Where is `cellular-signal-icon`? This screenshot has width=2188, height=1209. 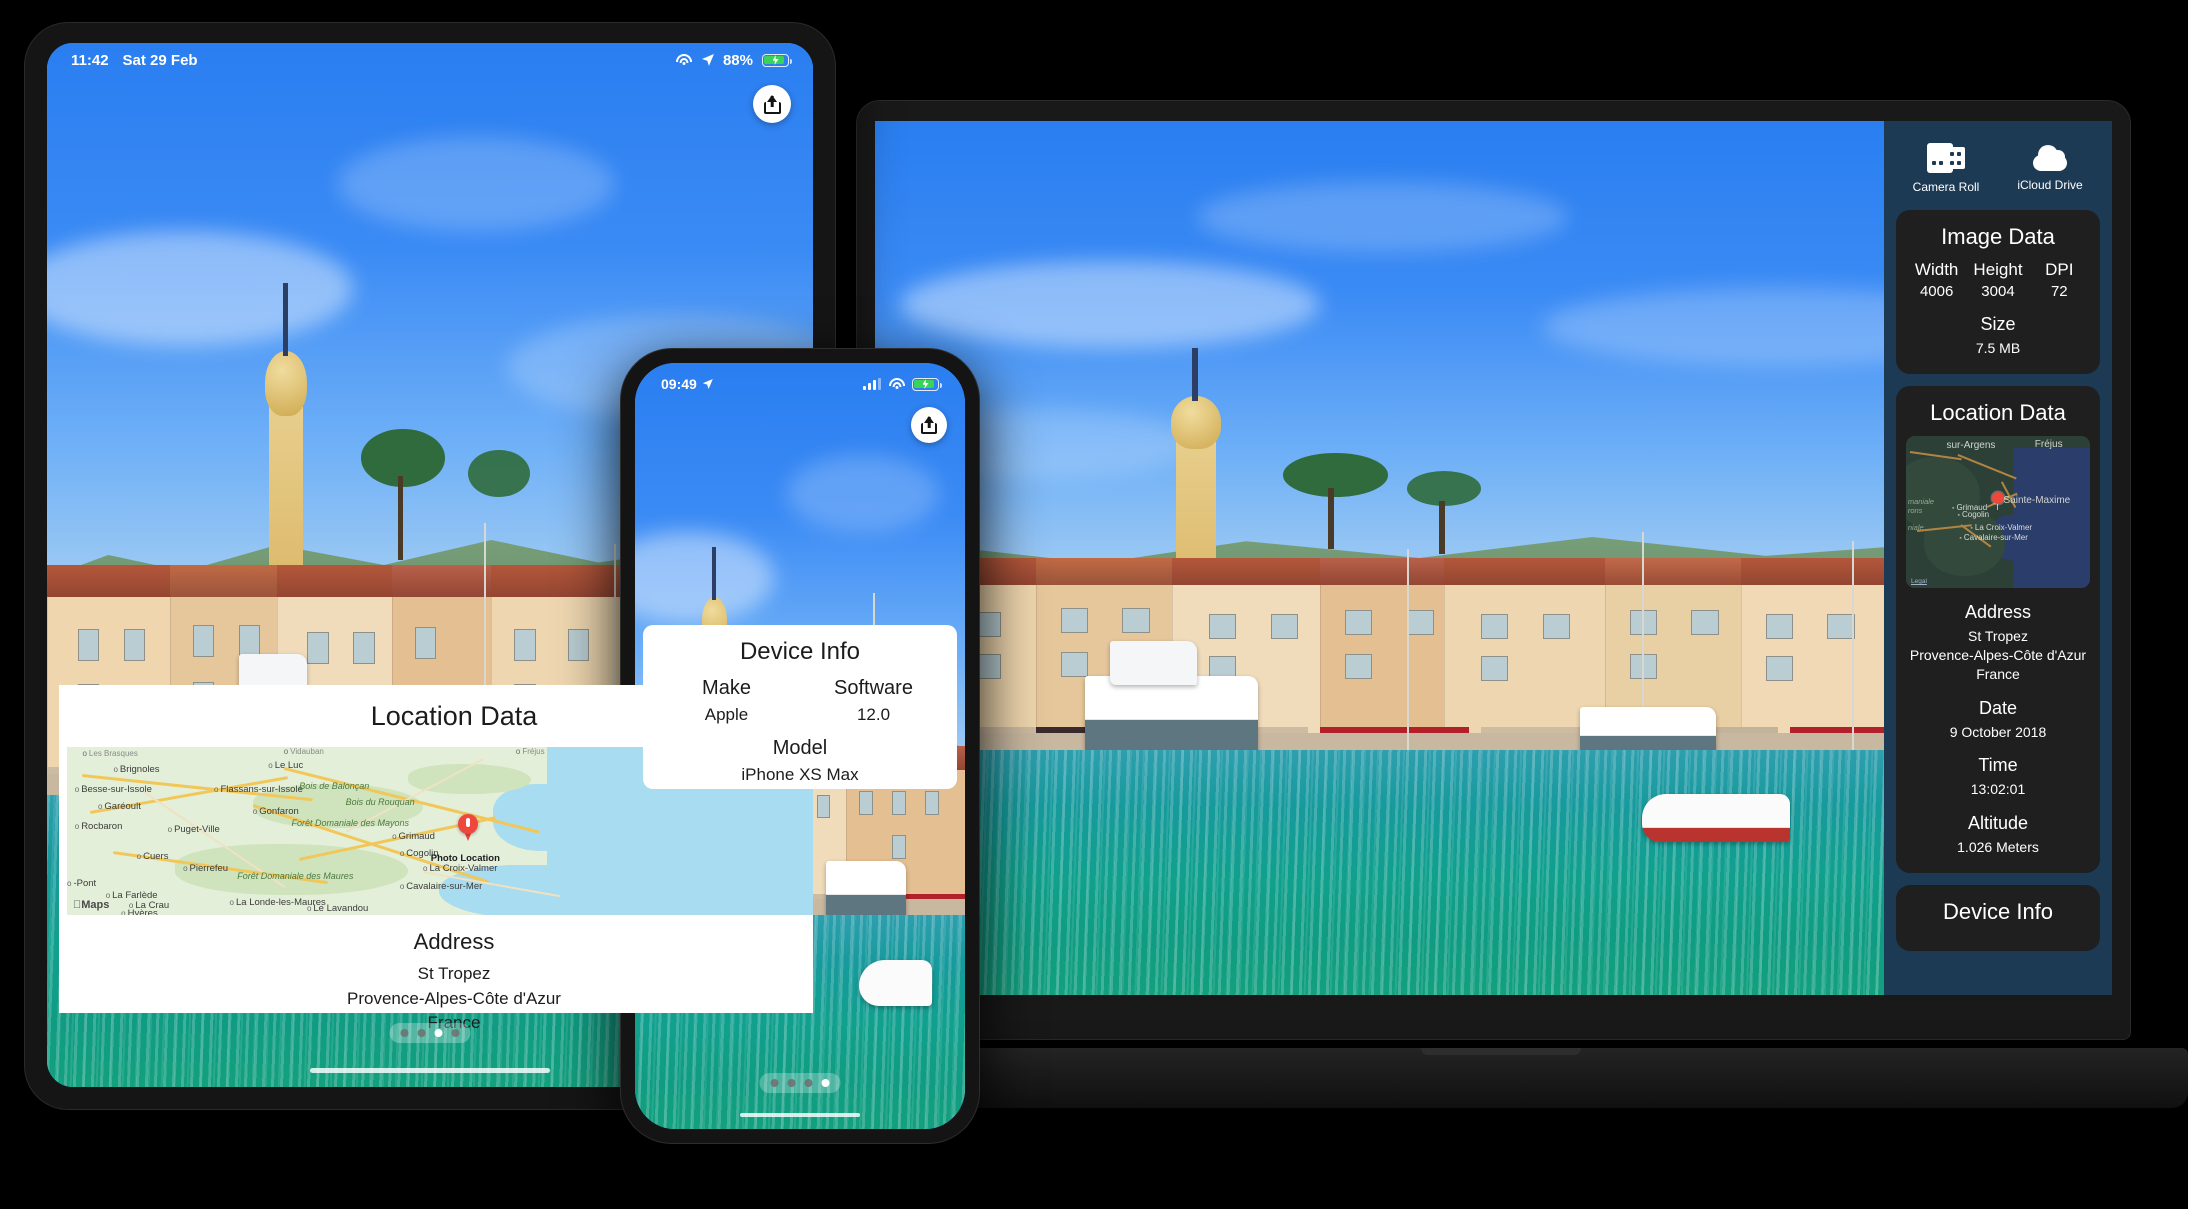
cellular-signal-icon is located at coordinates (872, 384).